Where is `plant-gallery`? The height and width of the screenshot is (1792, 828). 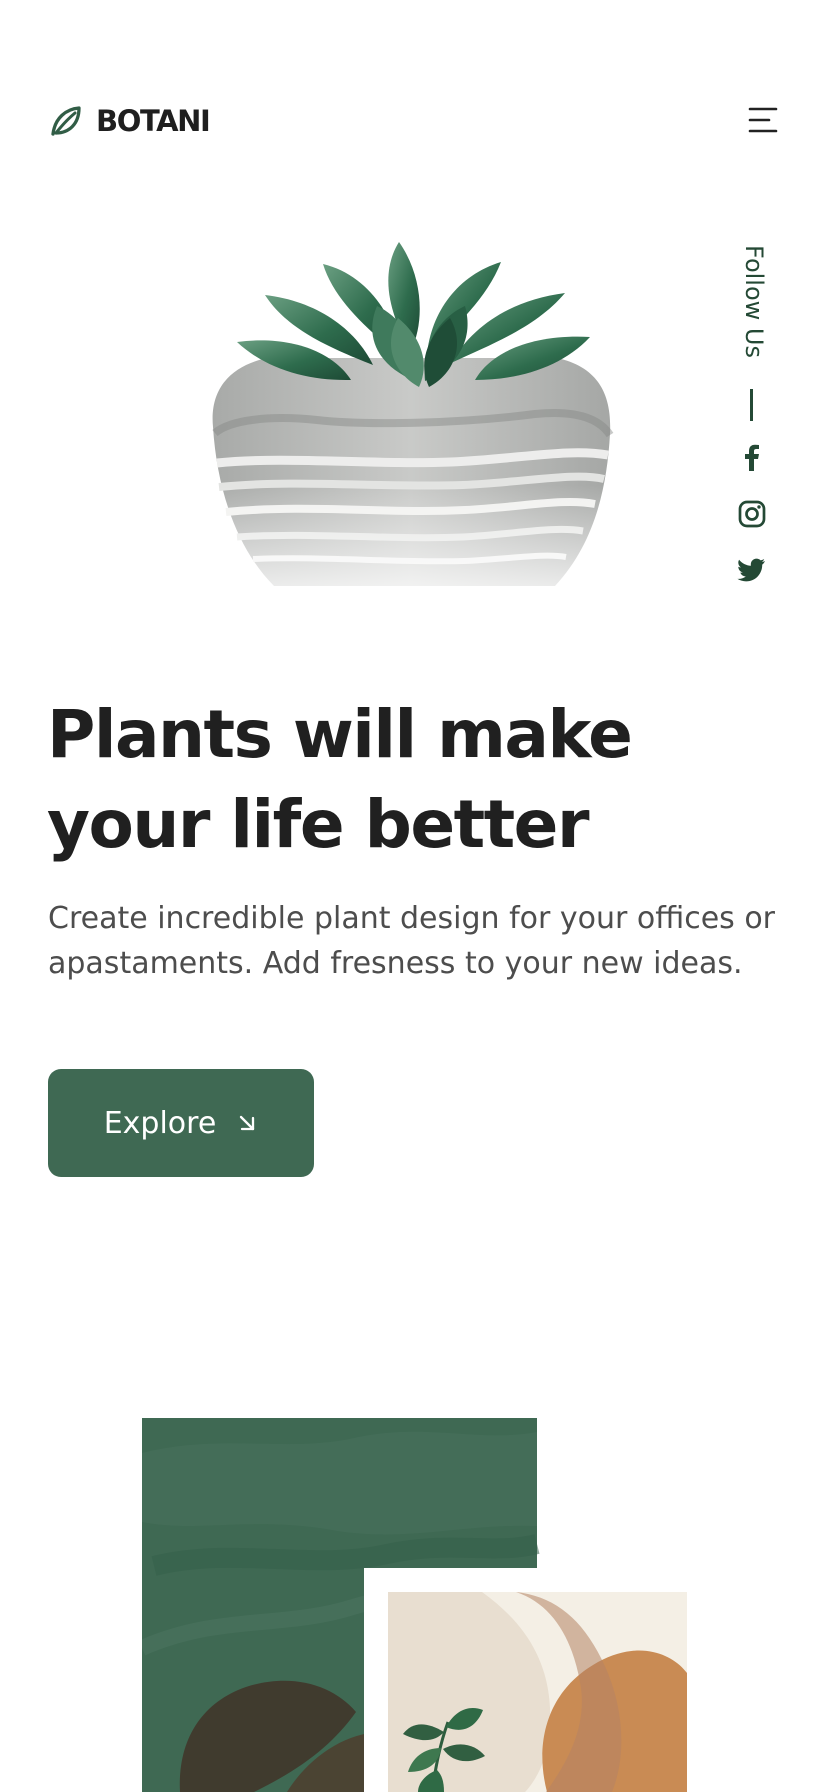
plant-gallery is located at coordinates (414, 1605).